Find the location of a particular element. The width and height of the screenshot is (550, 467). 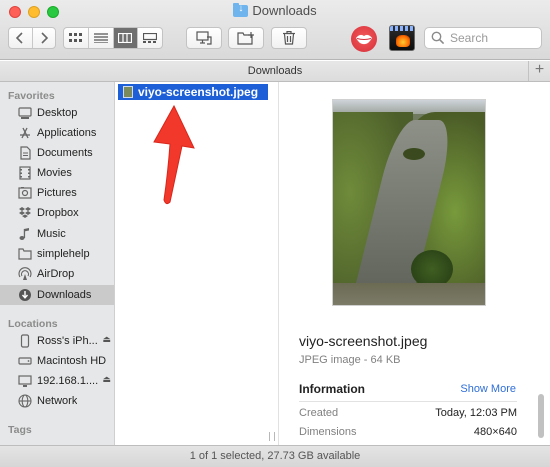

window-title: Downloads is located at coordinates (275, 10).